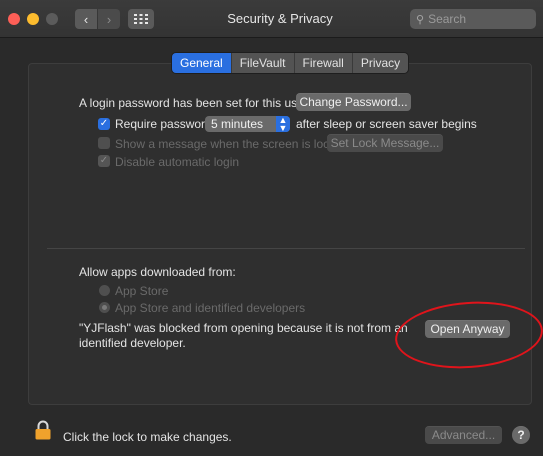 The height and width of the screenshot is (456, 543). I want to click on show-all-button, so click(141, 19).